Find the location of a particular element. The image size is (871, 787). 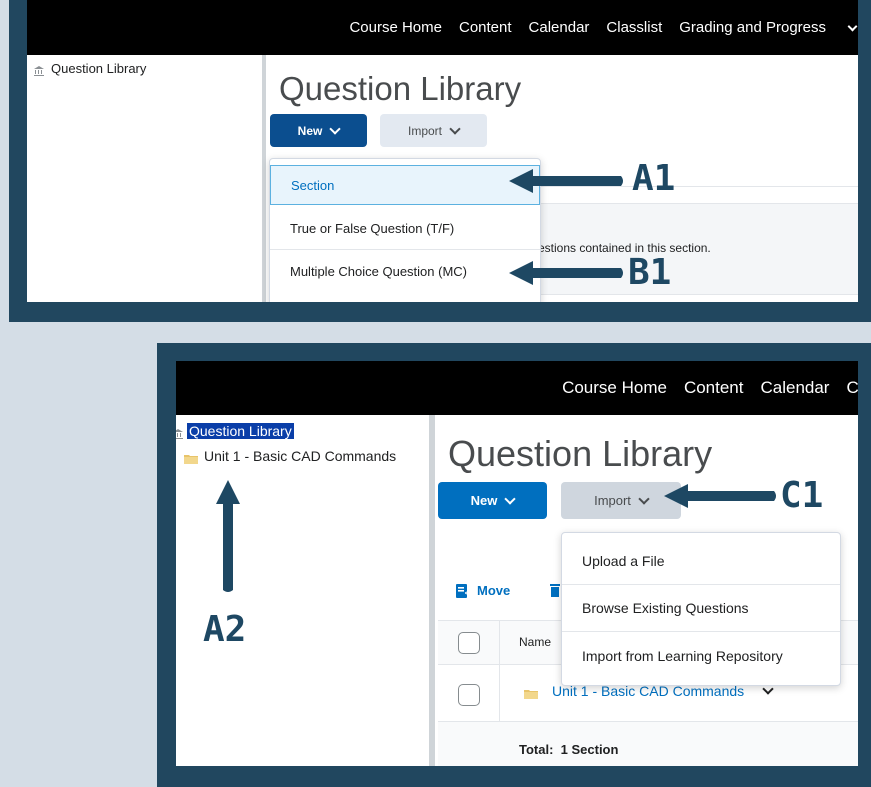

menu-item-browse-existing: Browse Existing Questions is located at coordinates (701, 608).